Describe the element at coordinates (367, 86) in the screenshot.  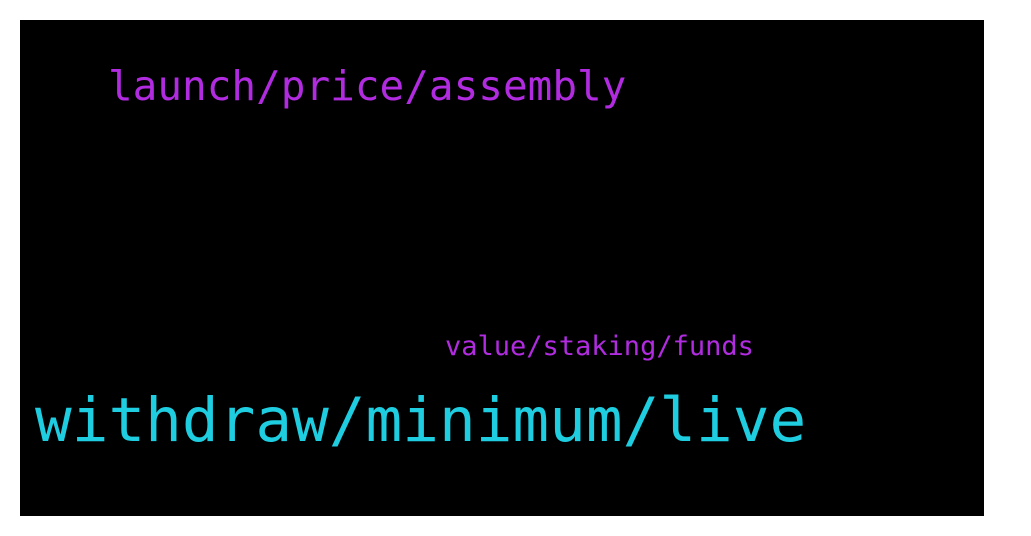
I see `word-launch-price-assembly: launch/price/assembly` at that location.